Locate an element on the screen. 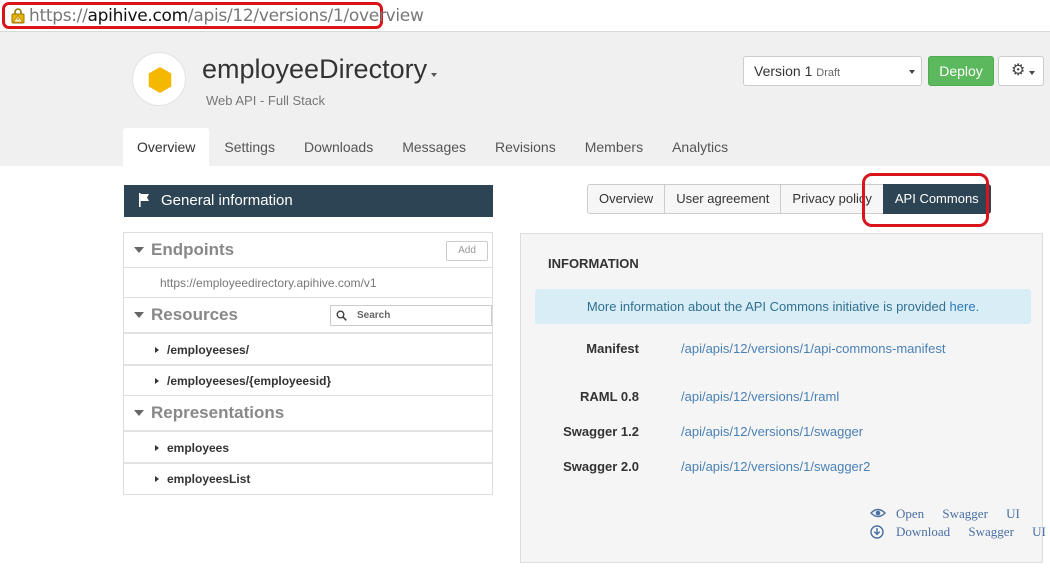 The image size is (1050, 571). endpoints-section-header: Endpoints Add is located at coordinates (308, 250).